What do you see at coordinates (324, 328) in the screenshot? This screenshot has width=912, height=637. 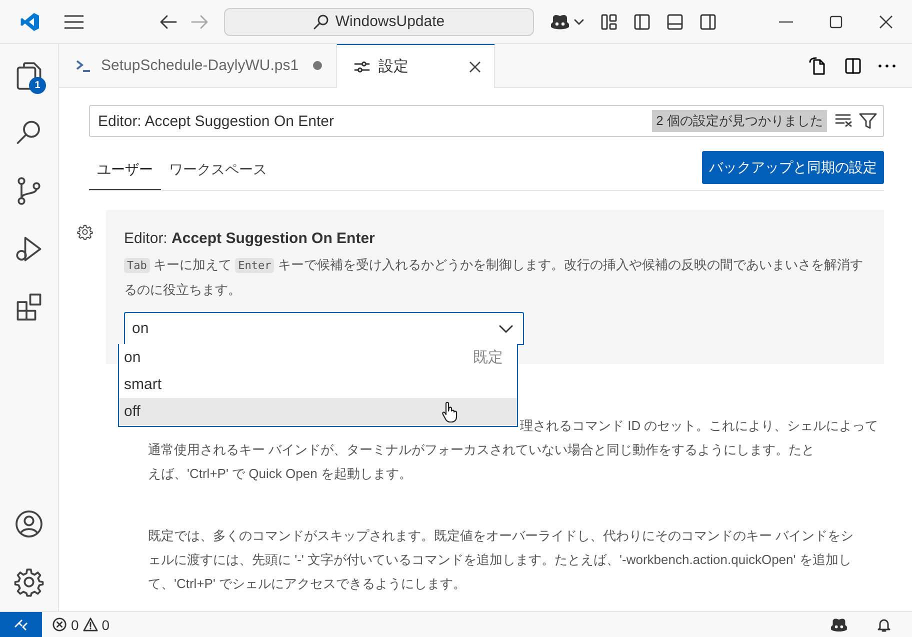 I see `dropdown: on` at bounding box center [324, 328].